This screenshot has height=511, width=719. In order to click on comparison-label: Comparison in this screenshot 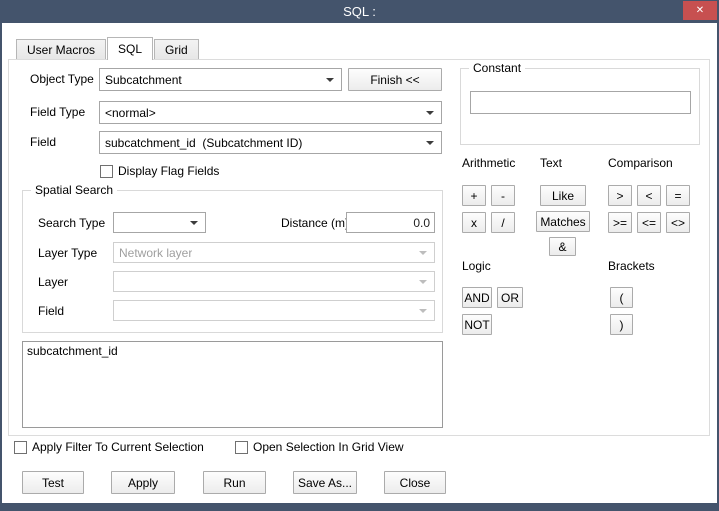, I will do `click(640, 163)`.